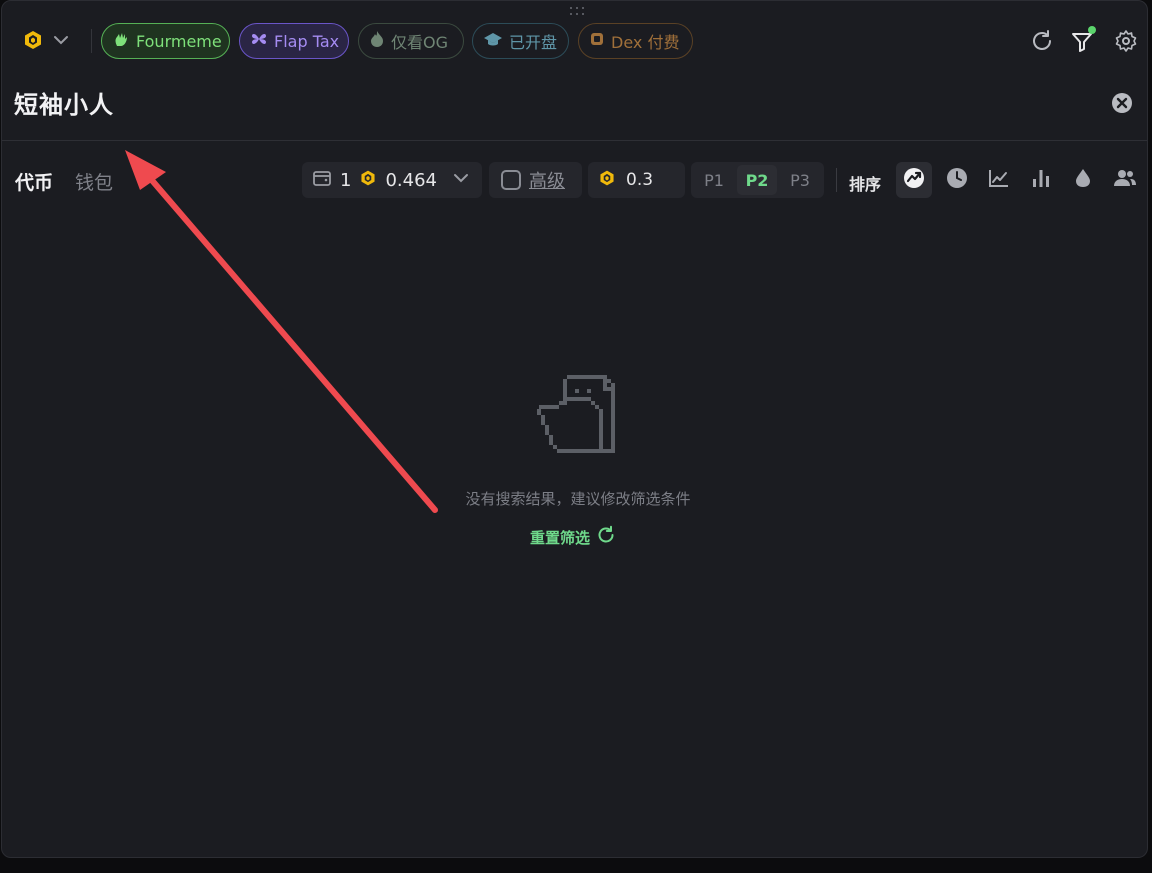  What do you see at coordinates (1083, 39) in the screenshot?
I see `filter-icon` at bounding box center [1083, 39].